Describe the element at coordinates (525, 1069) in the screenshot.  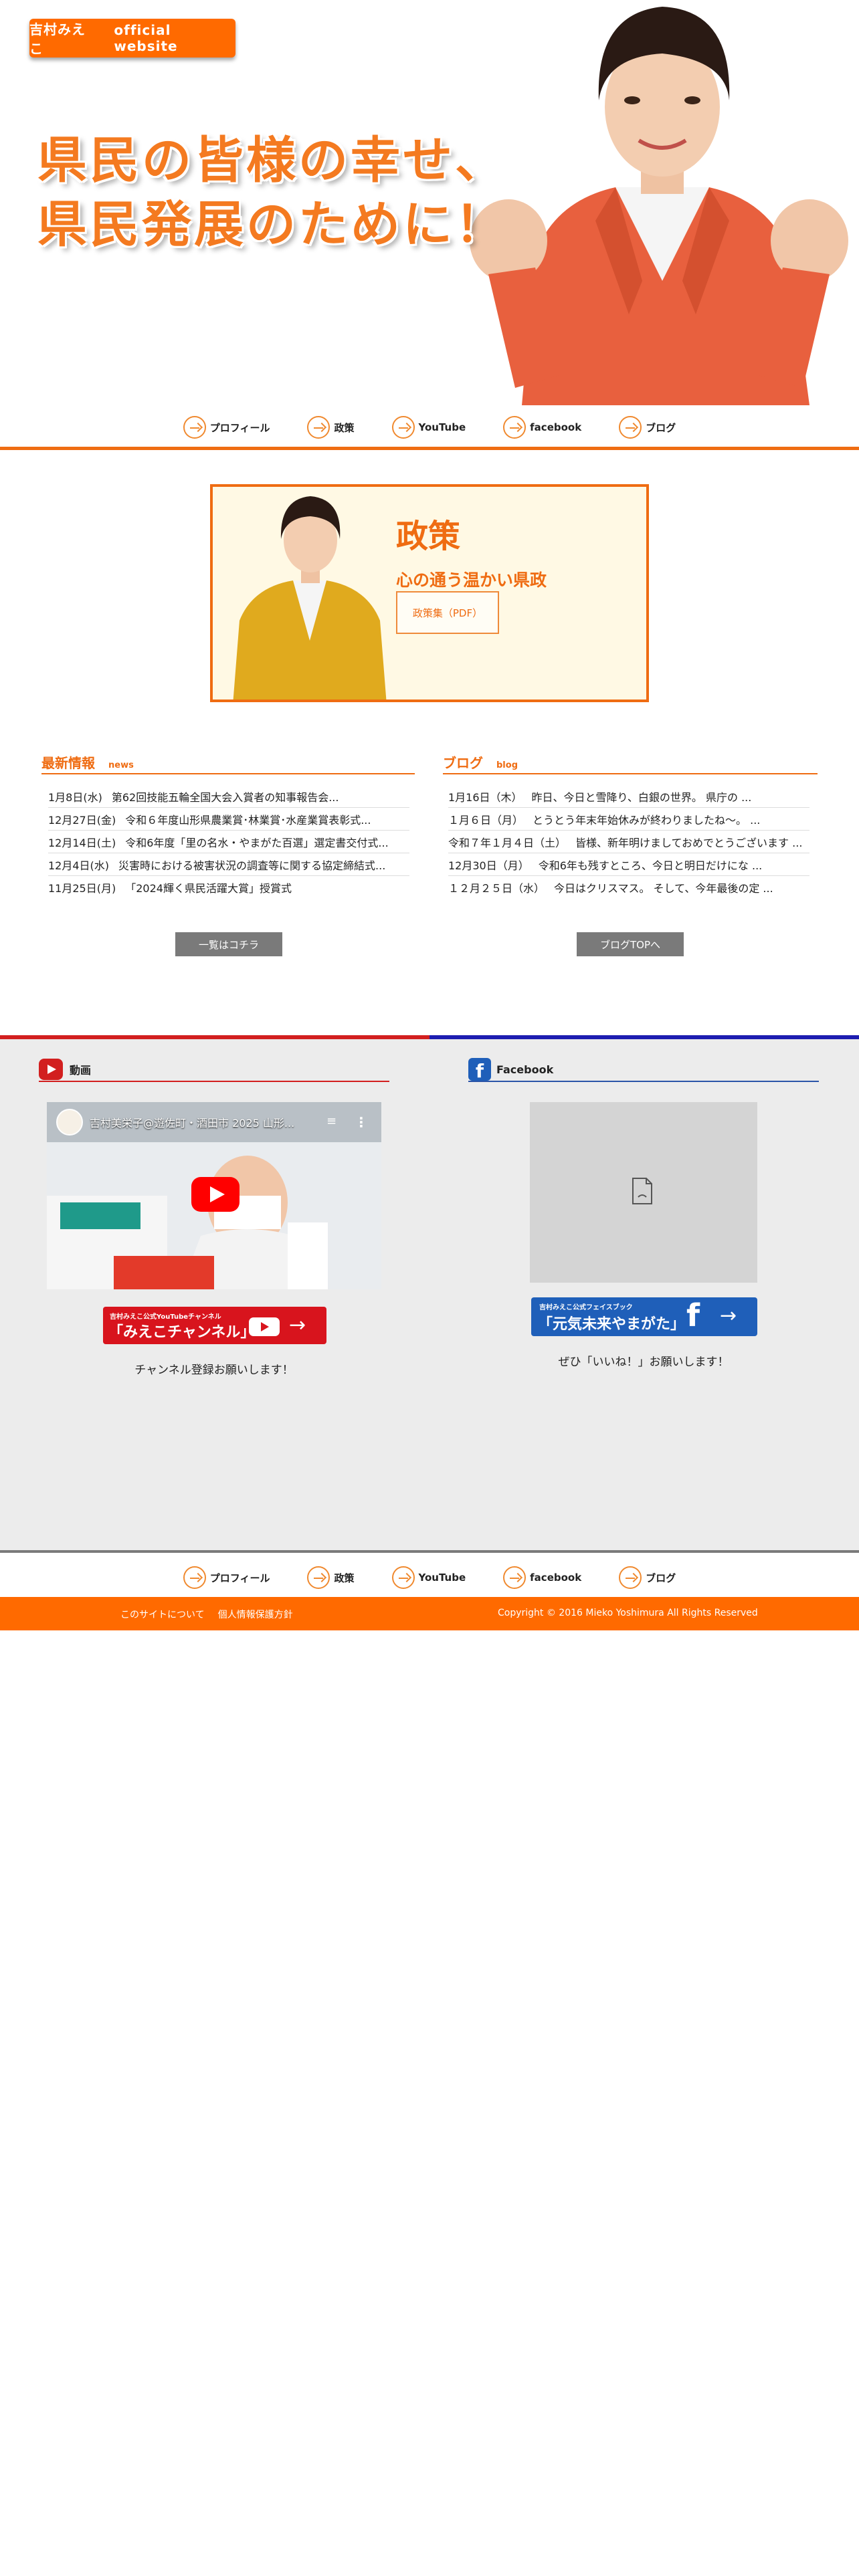
I see `facebook-heading-label: Facebook` at that location.